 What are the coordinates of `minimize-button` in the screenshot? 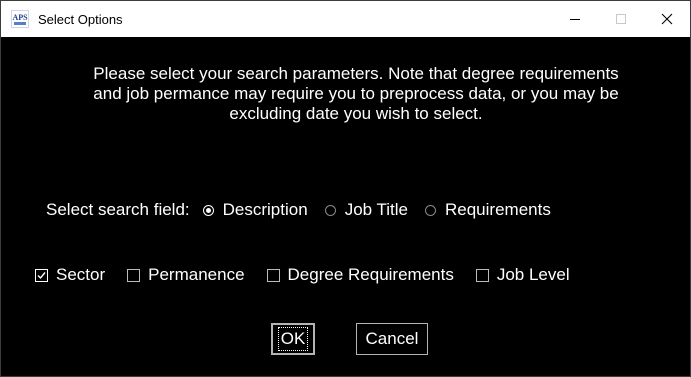 It's located at (575, 19).